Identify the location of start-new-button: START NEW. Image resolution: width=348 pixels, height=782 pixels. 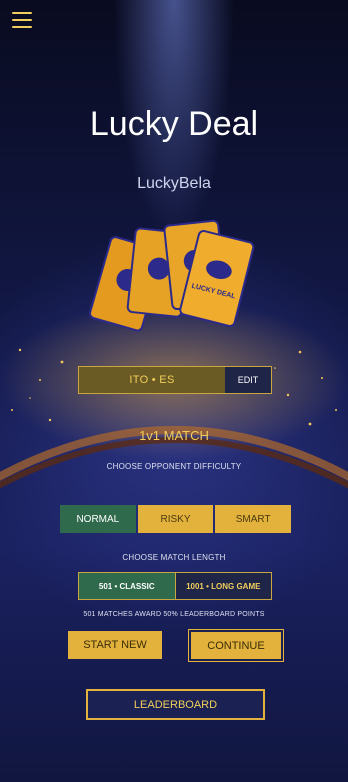
(115, 645).